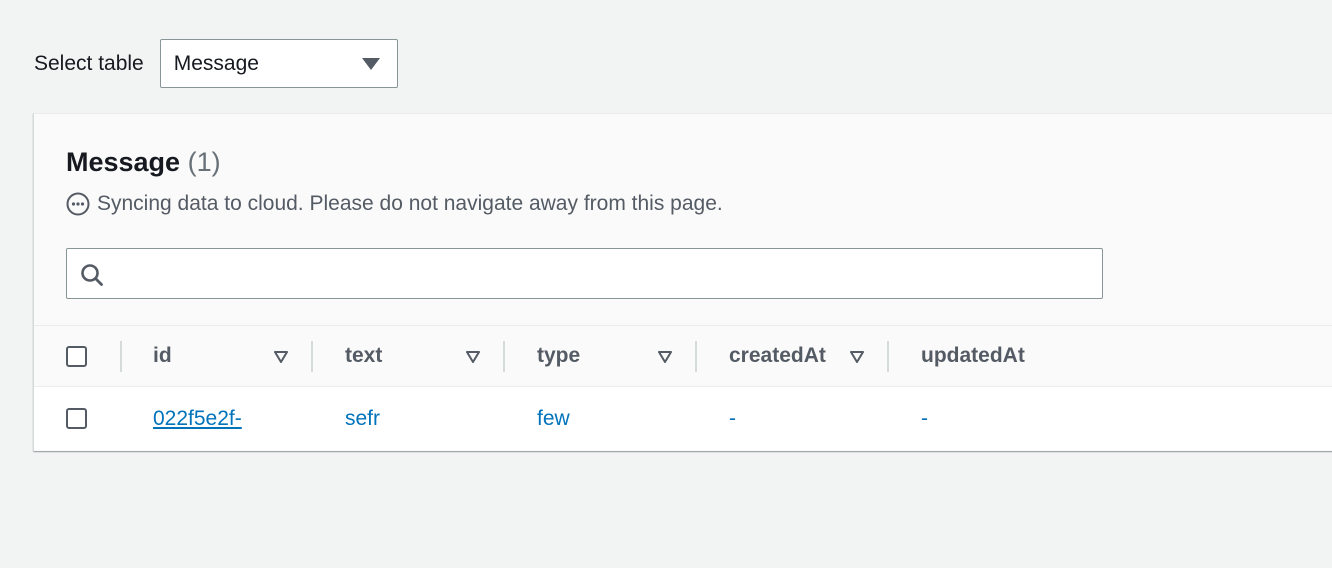 Image resolution: width=1332 pixels, height=568 pixels. Describe the element at coordinates (278, 63) in the screenshot. I see `table-select-dropdown: Message` at that location.